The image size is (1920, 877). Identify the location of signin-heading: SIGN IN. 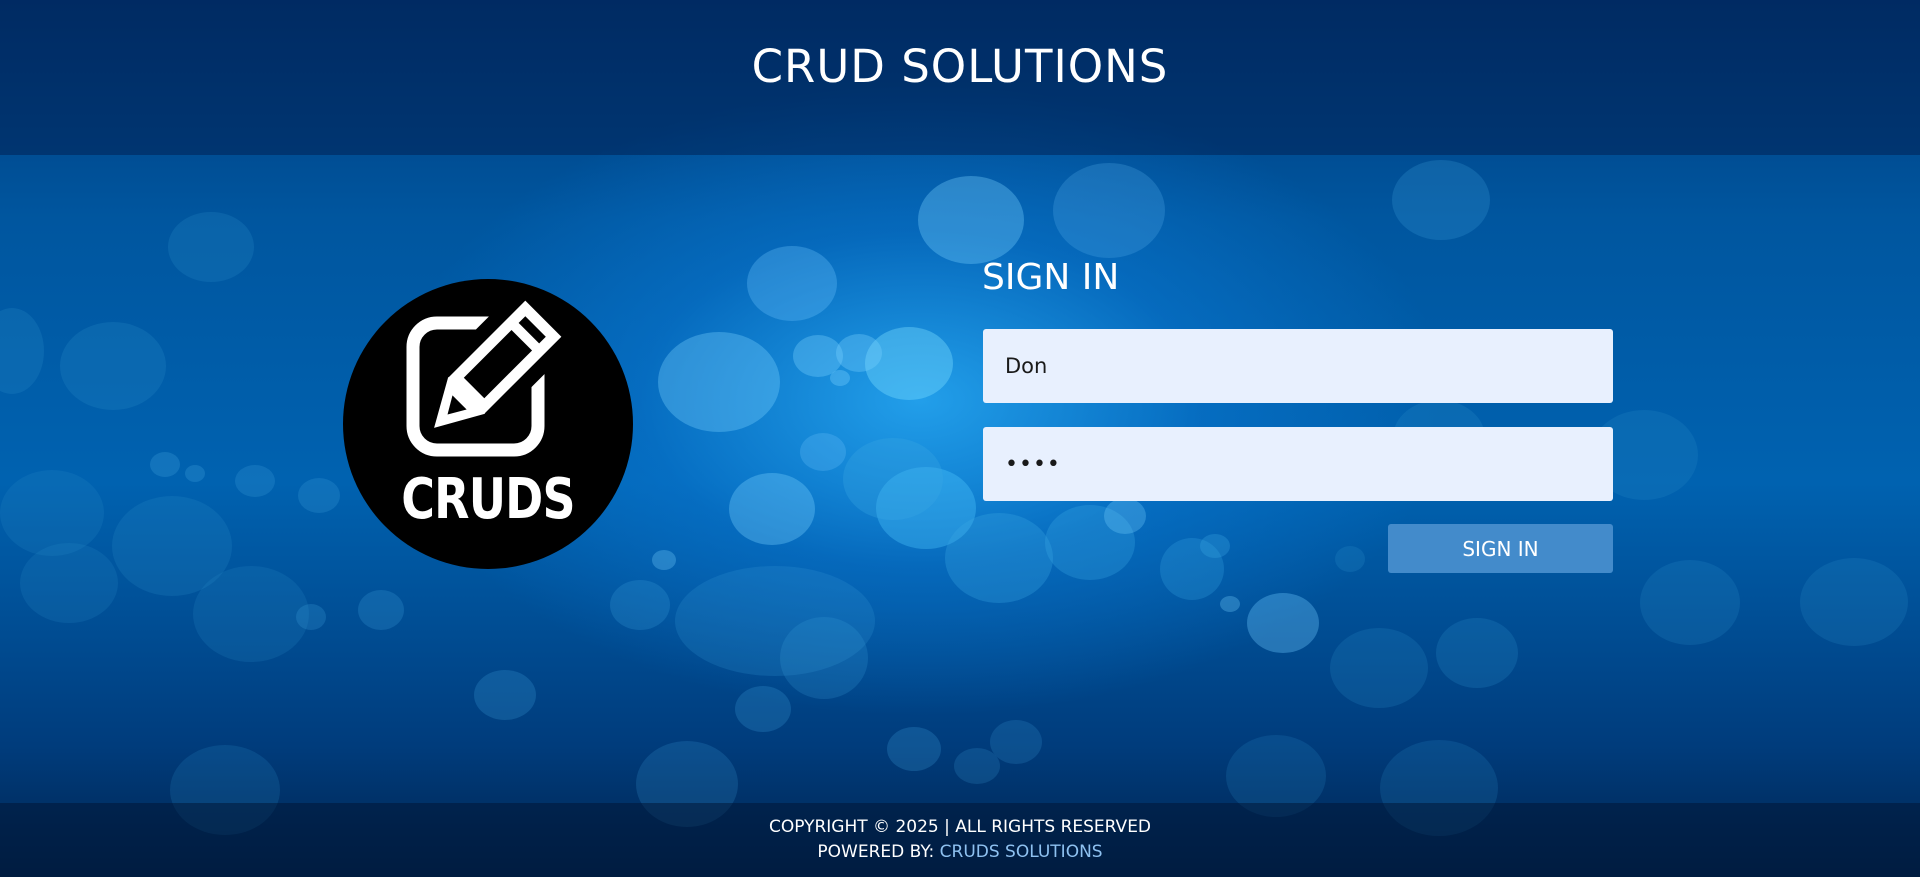
(1051, 277).